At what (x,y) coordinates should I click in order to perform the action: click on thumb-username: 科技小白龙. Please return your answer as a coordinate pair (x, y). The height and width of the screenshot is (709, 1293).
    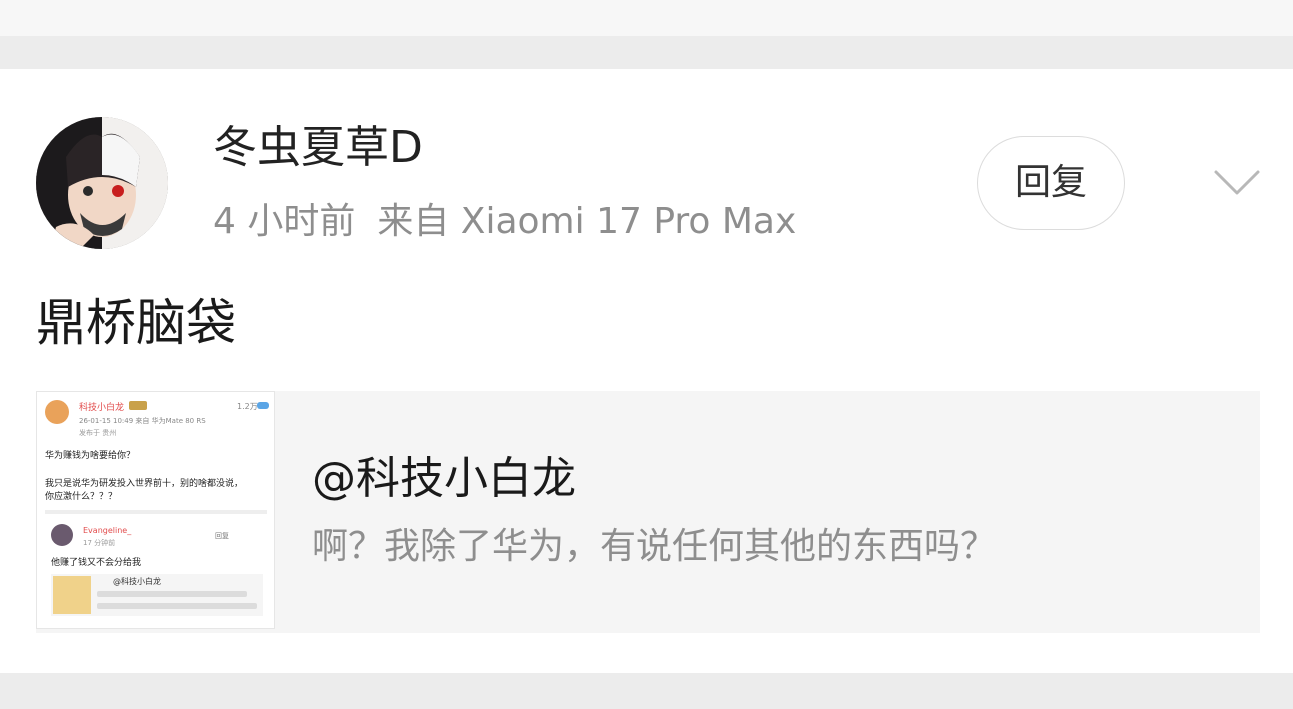
    Looking at the image, I should click on (102, 408).